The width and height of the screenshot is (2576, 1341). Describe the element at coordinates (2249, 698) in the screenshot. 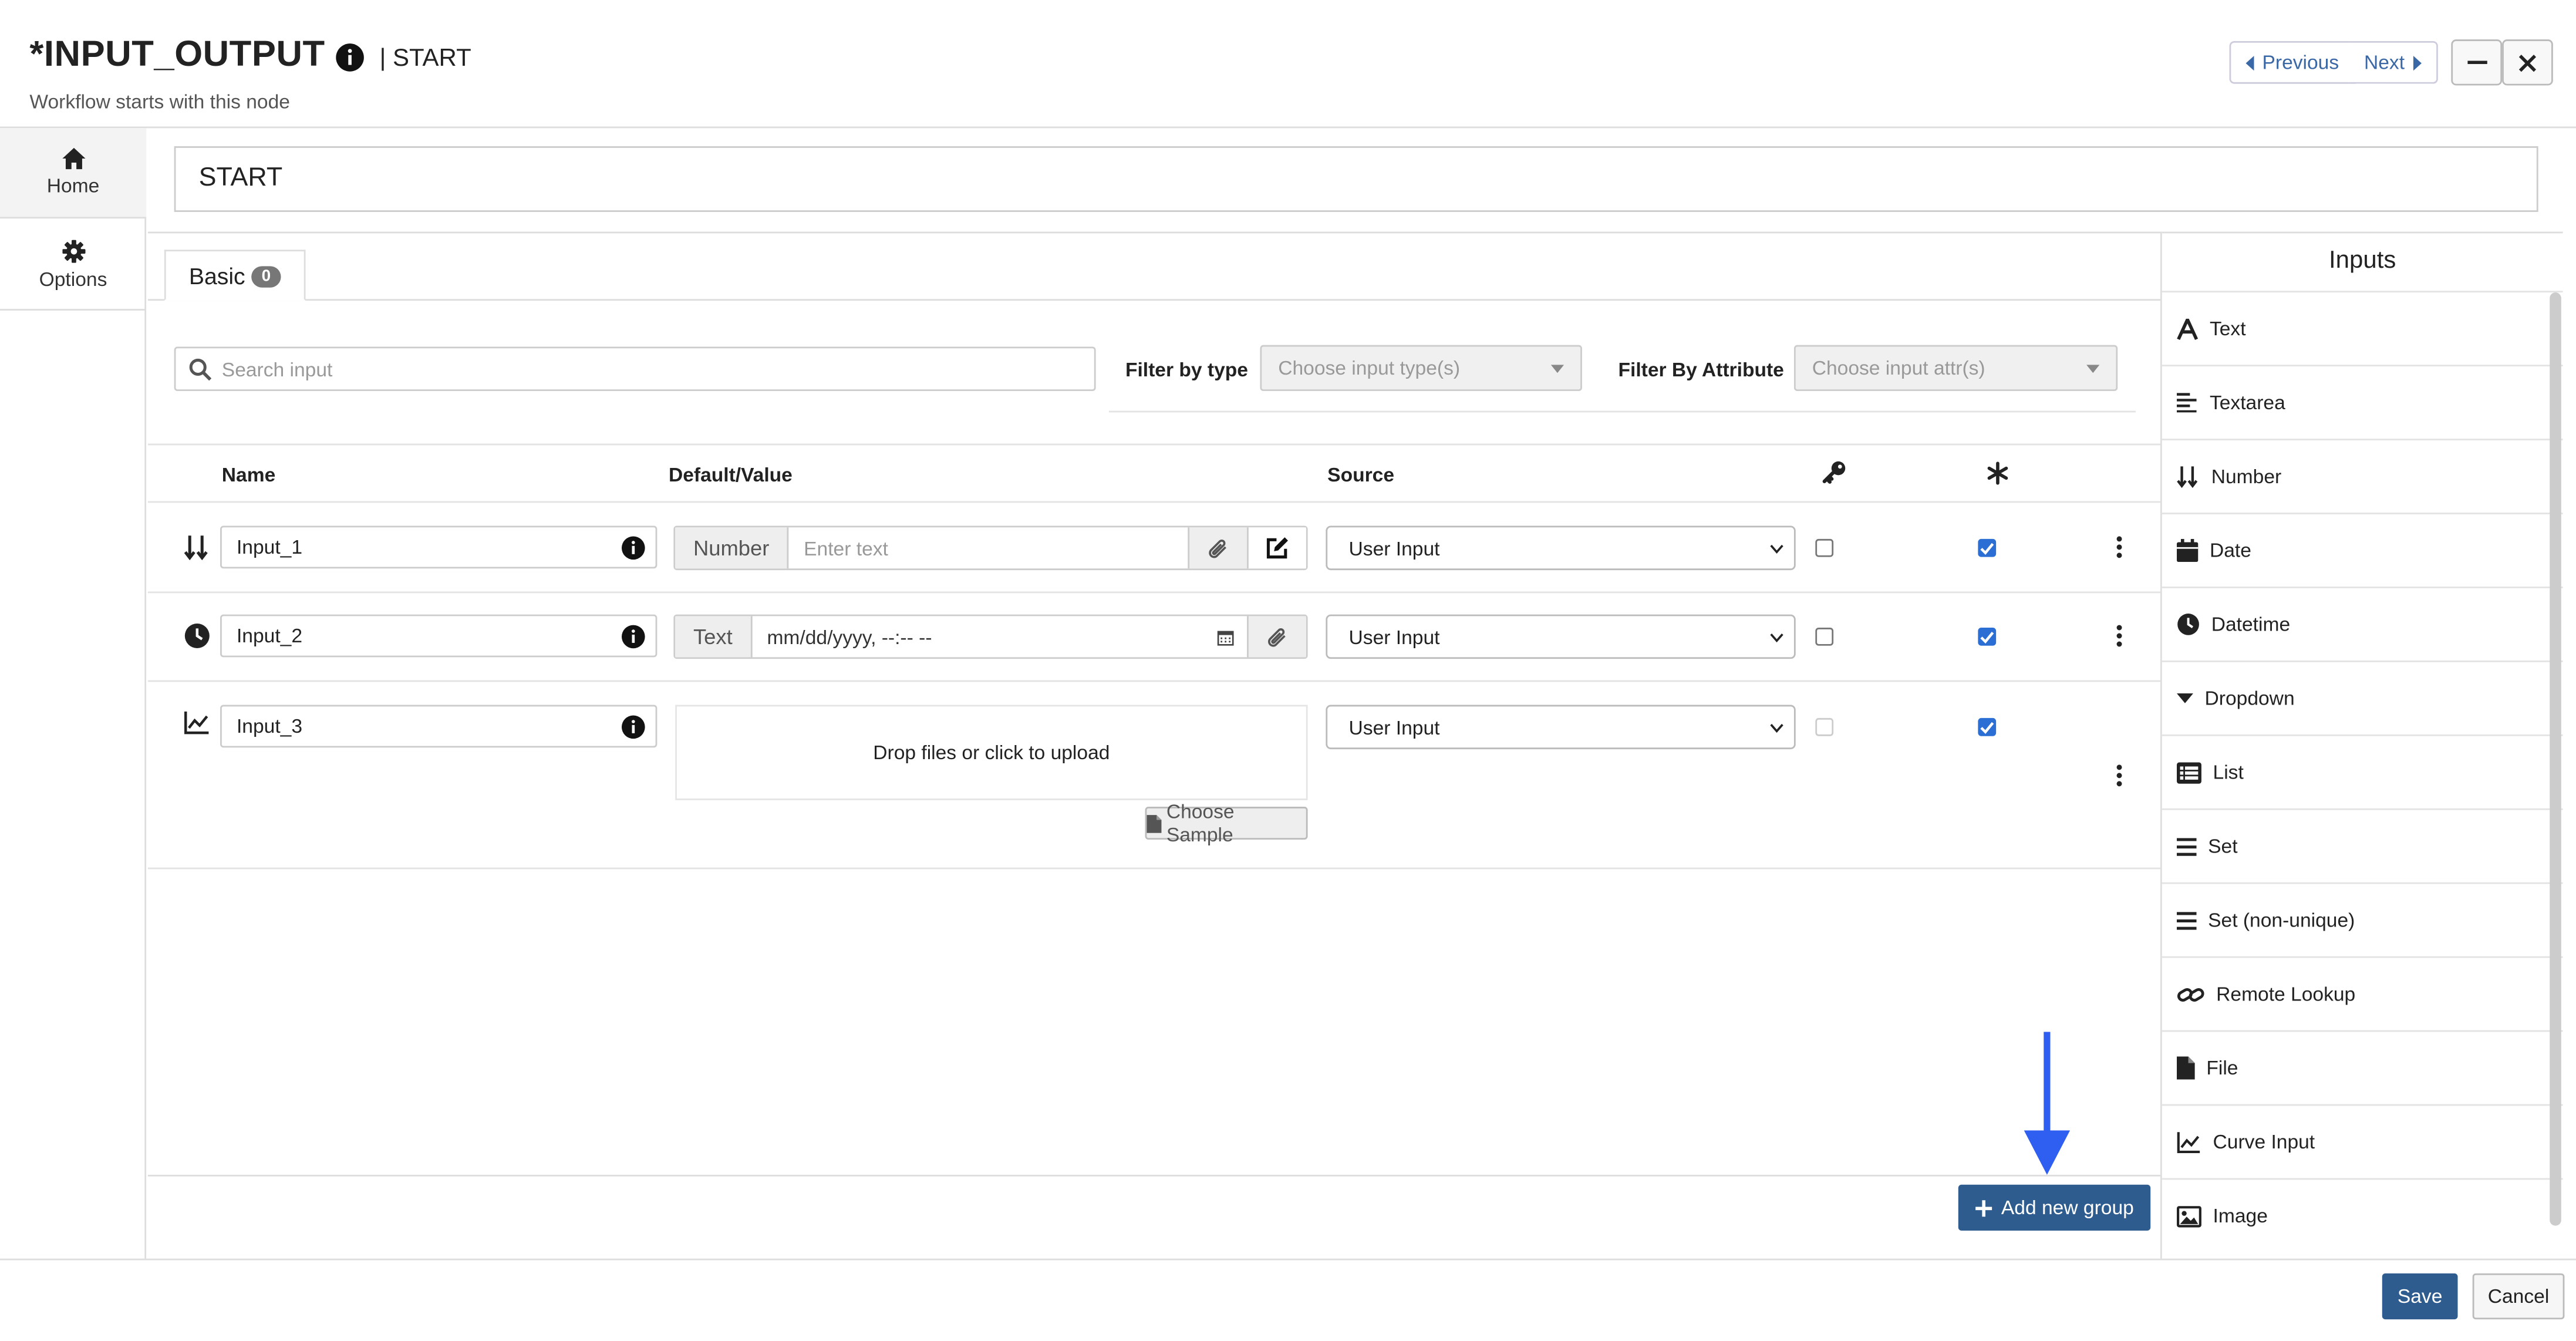

I see `input-type-label: Dropdown` at that location.